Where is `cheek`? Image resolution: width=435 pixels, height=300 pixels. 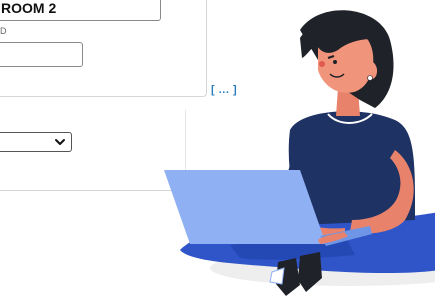
cheek is located at coordinates (322, 64).